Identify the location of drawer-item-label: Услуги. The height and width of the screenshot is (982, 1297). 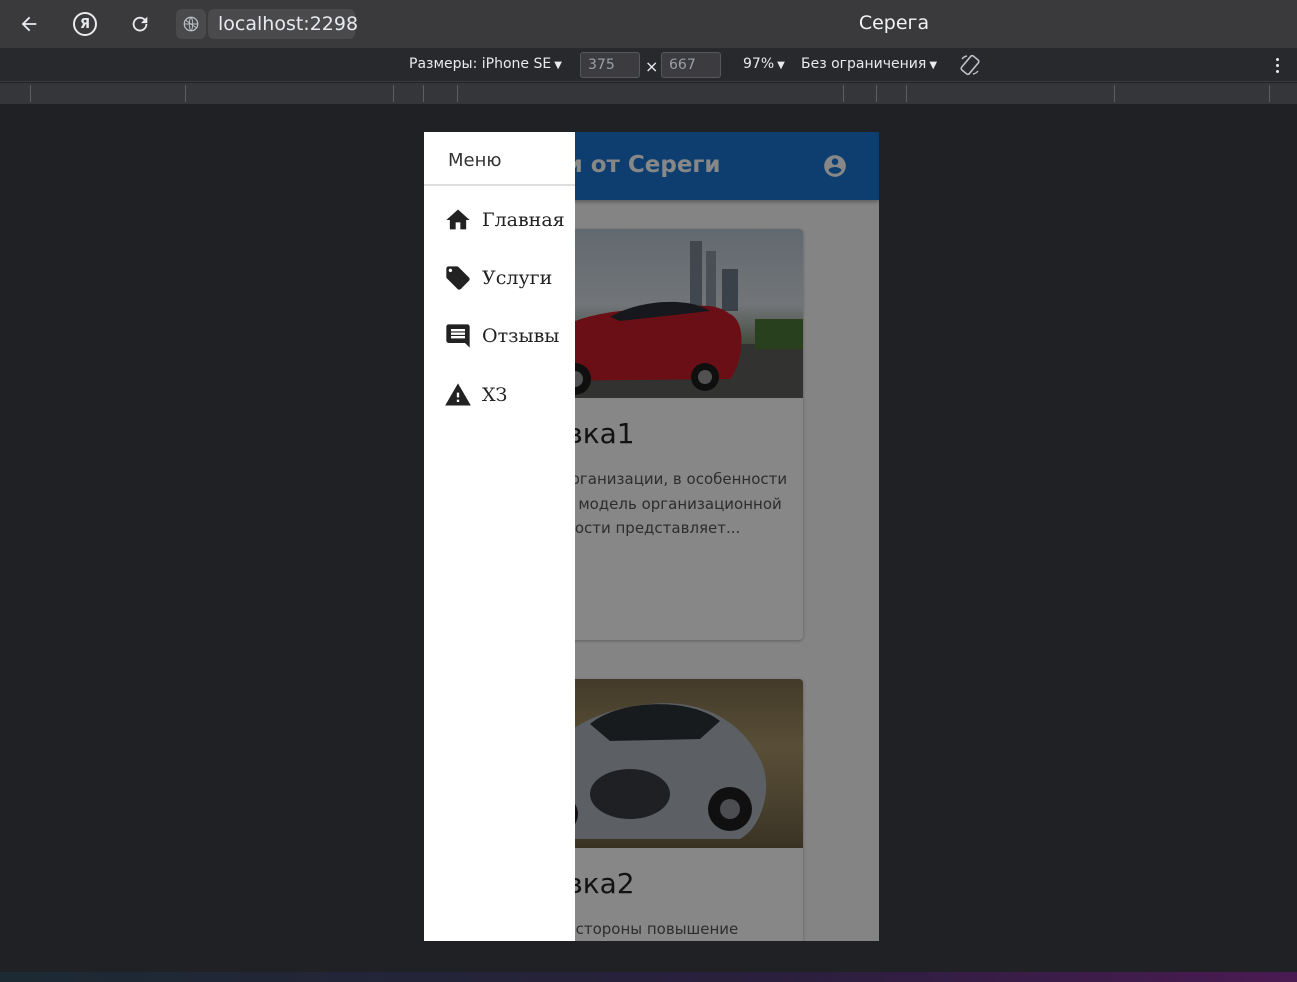
(517, 278).